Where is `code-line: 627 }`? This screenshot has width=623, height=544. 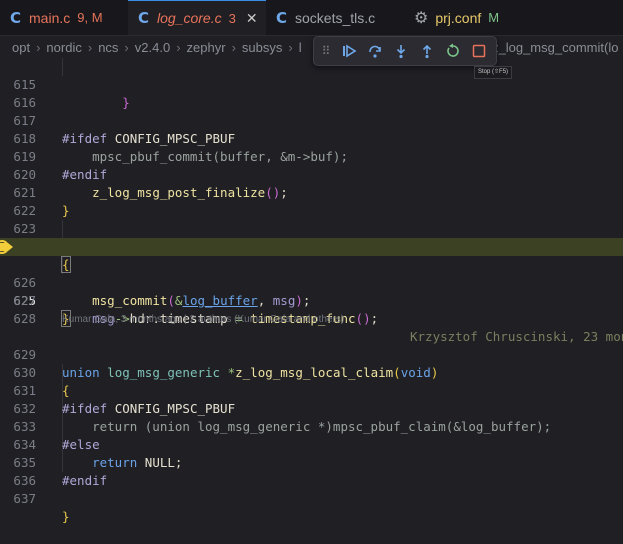
code-line: 627 } is located at coordinates (311, 300).